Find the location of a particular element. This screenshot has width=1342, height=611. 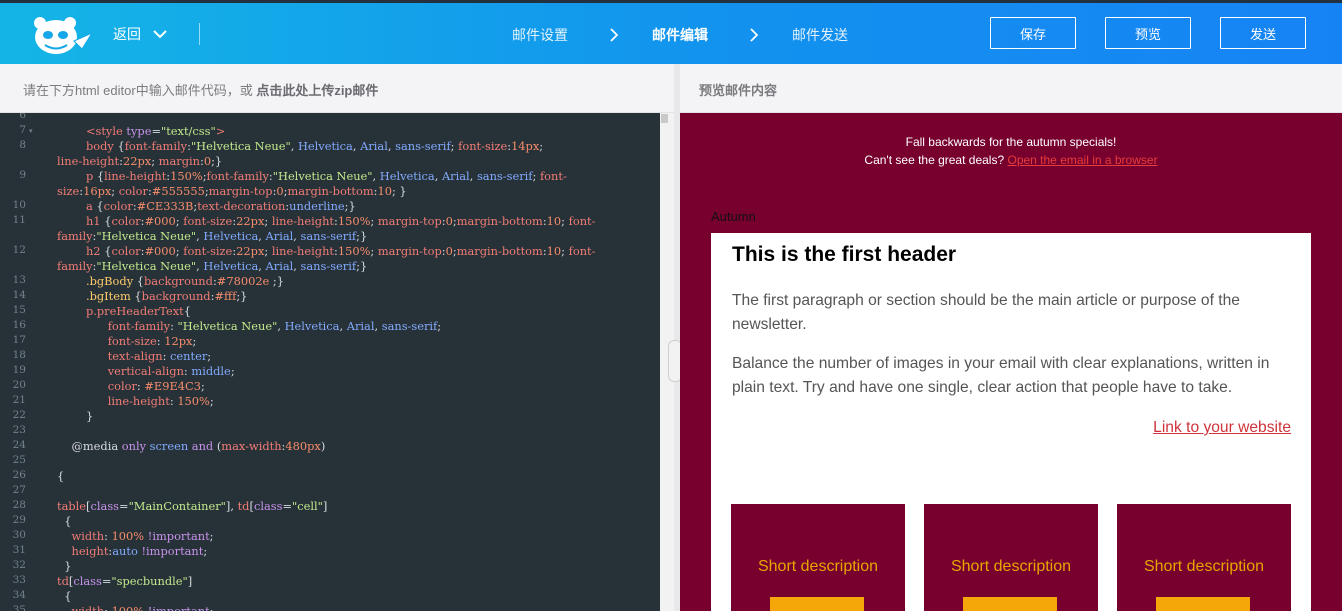

line-number: 35 is located at coordinates (19, 607).